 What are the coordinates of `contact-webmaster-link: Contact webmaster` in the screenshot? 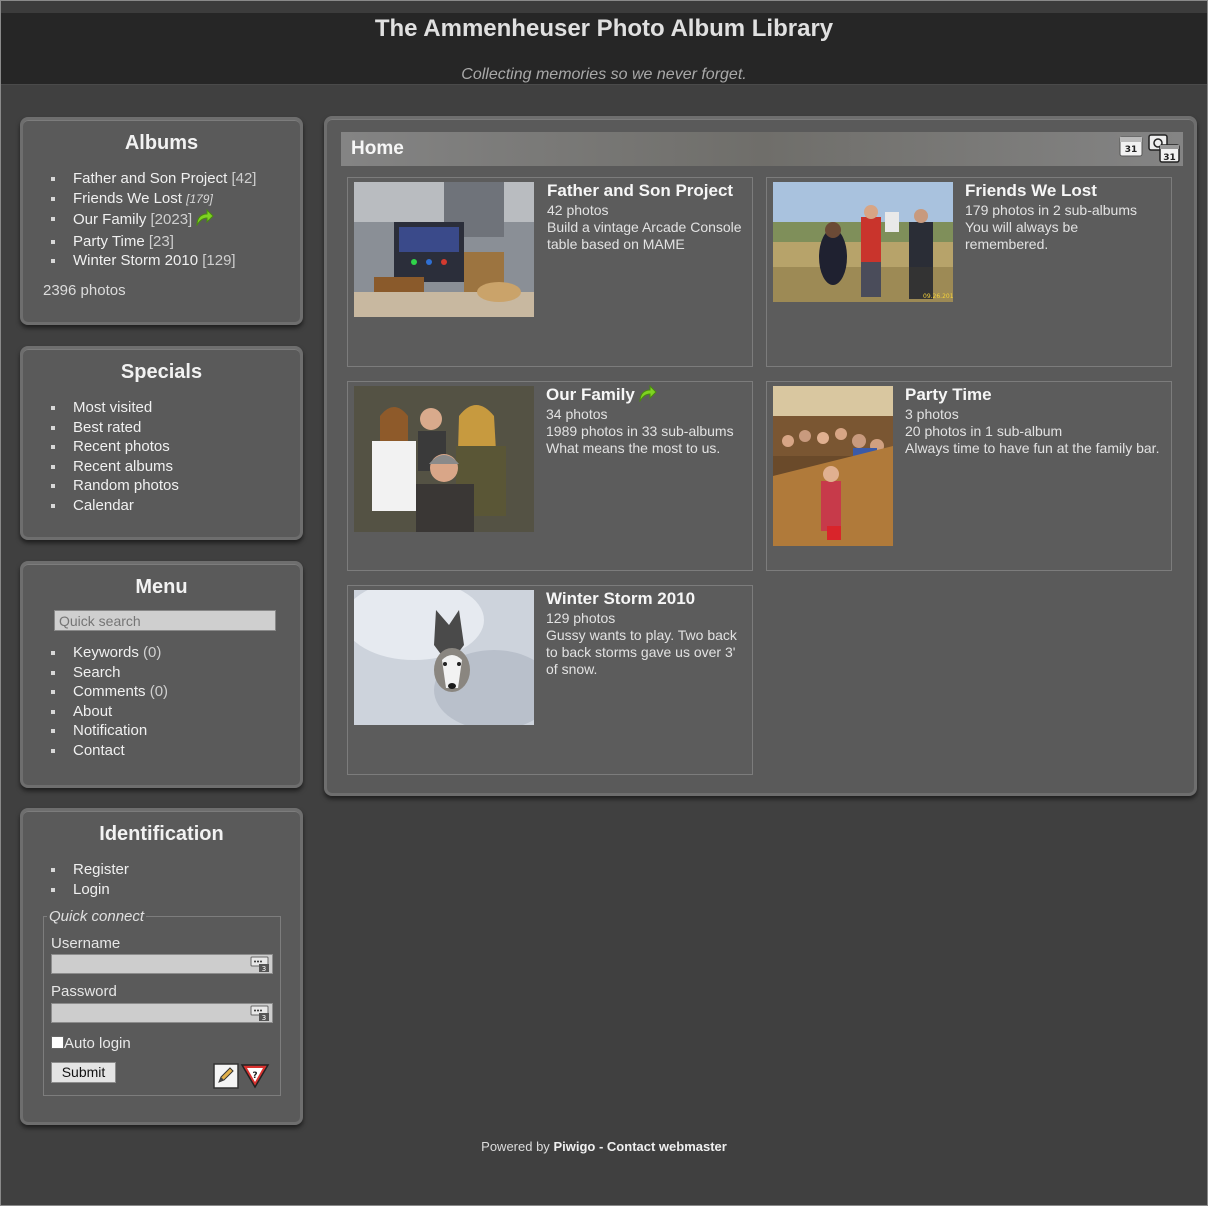 It's located at (667, 1146).